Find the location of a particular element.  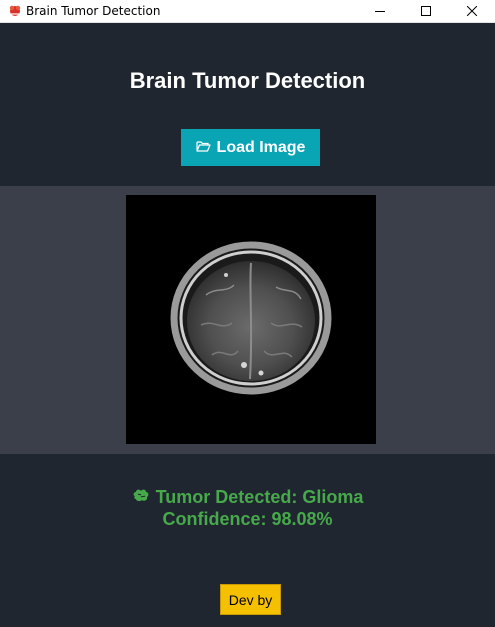

detection-text: Tumor Detected: Glioma is located at coordinates (259, 497).